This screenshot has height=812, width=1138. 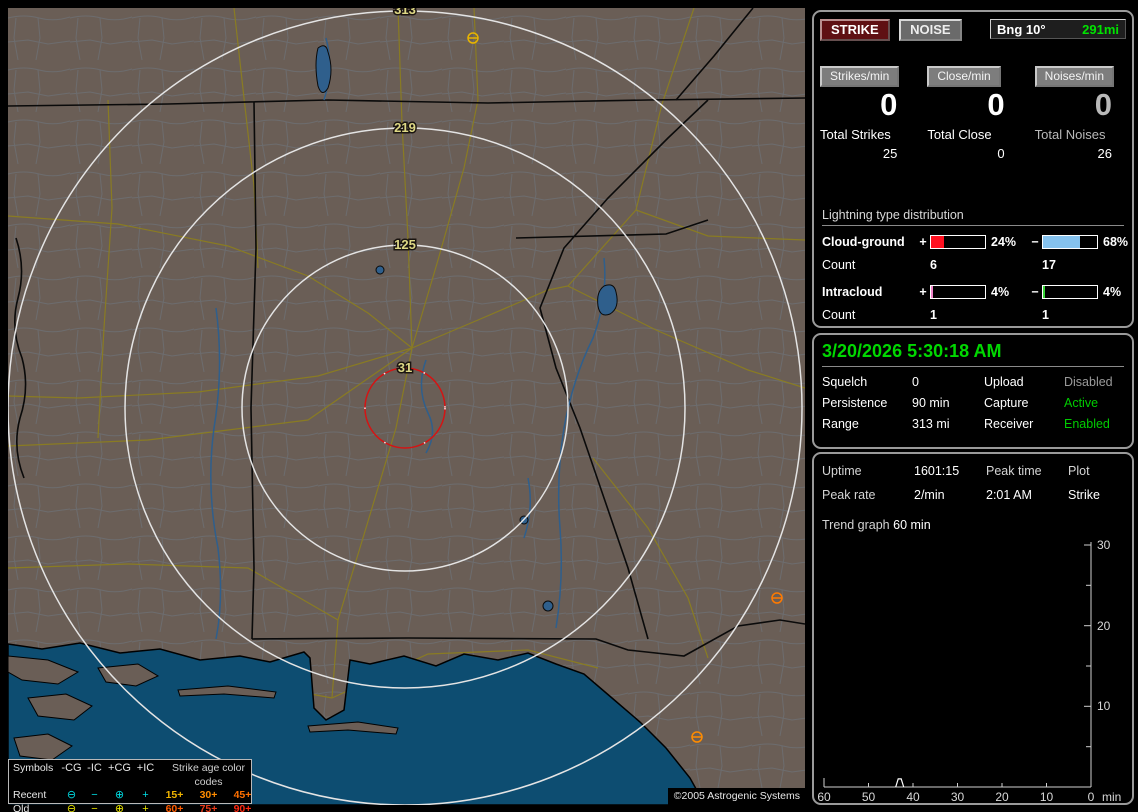 What do you see at coordinates (889, 104) in the screenshot?
I see `strikes-per-min-value: 0` at bounding box center [889, 104].